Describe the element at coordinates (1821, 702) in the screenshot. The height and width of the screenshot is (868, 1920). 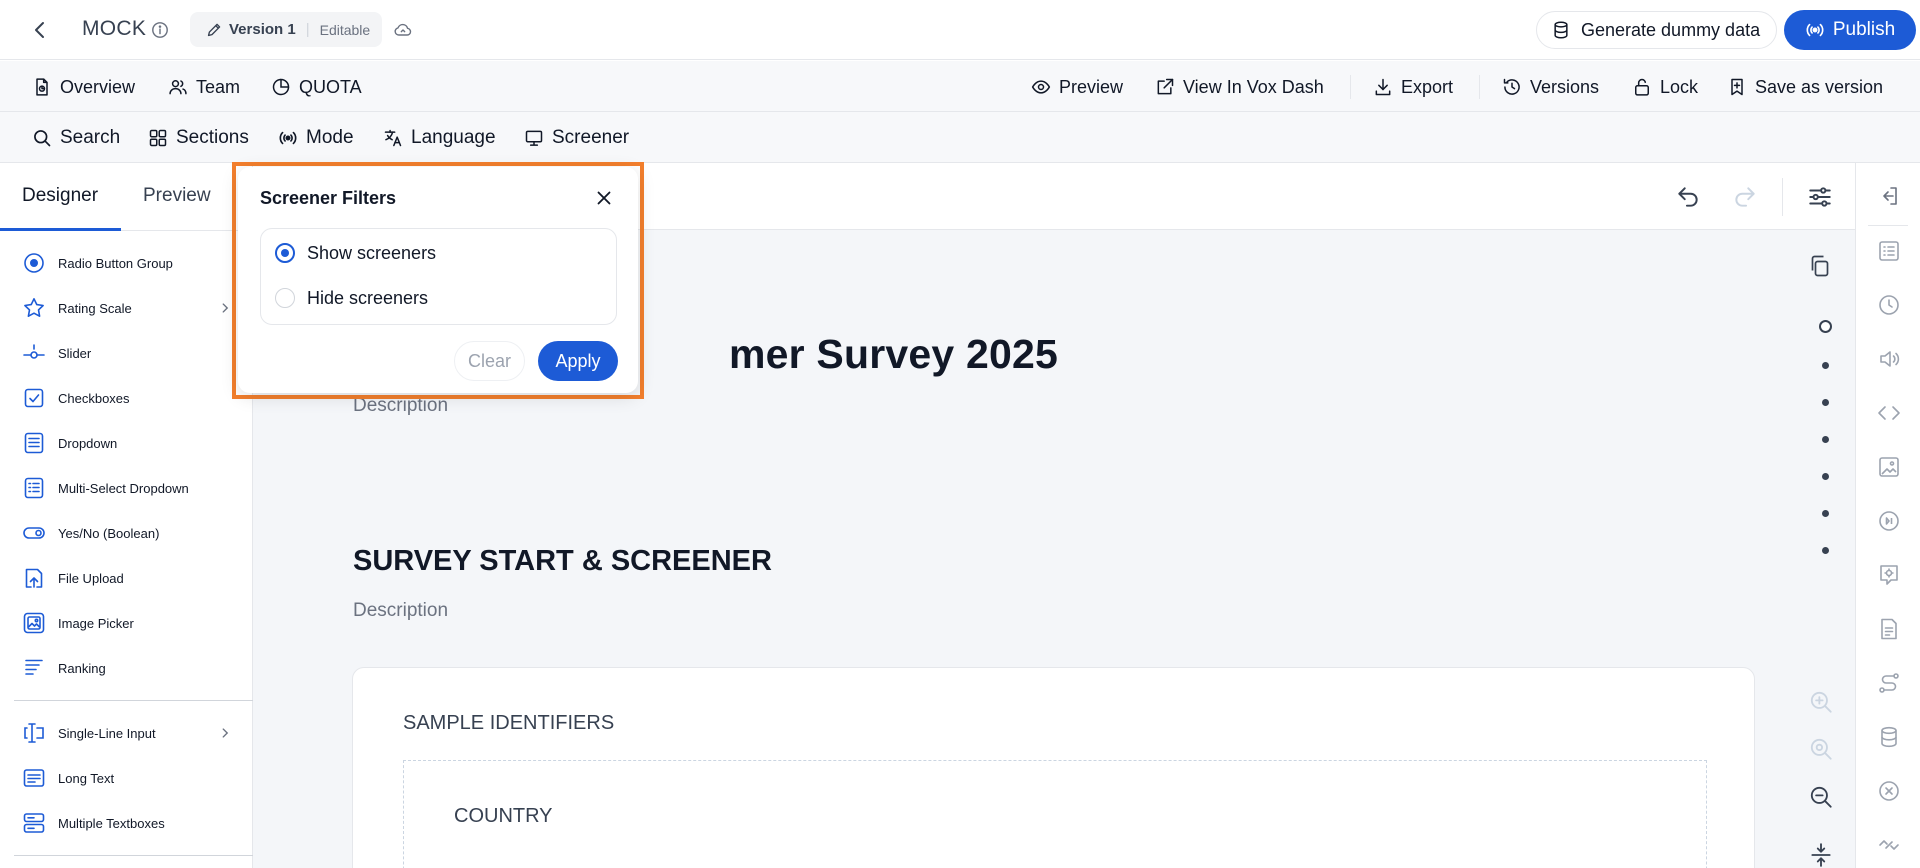
I see `zoom-in-icon` at that location.